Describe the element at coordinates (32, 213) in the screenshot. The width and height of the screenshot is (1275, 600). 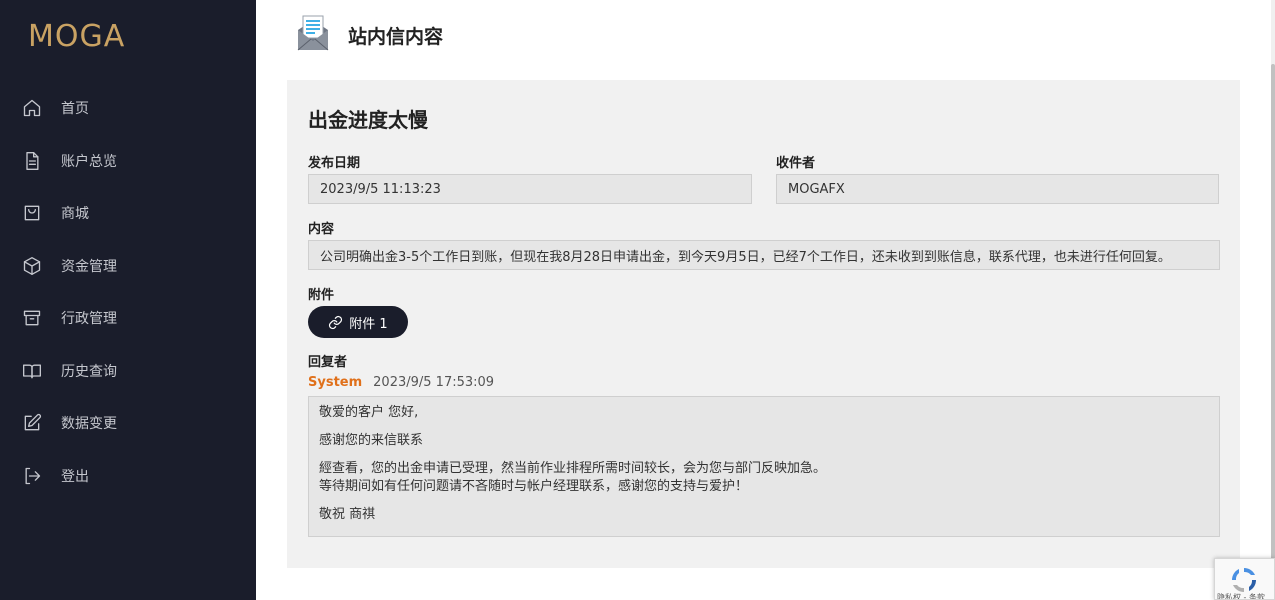
I see `shopping-bag-icon` at that location.